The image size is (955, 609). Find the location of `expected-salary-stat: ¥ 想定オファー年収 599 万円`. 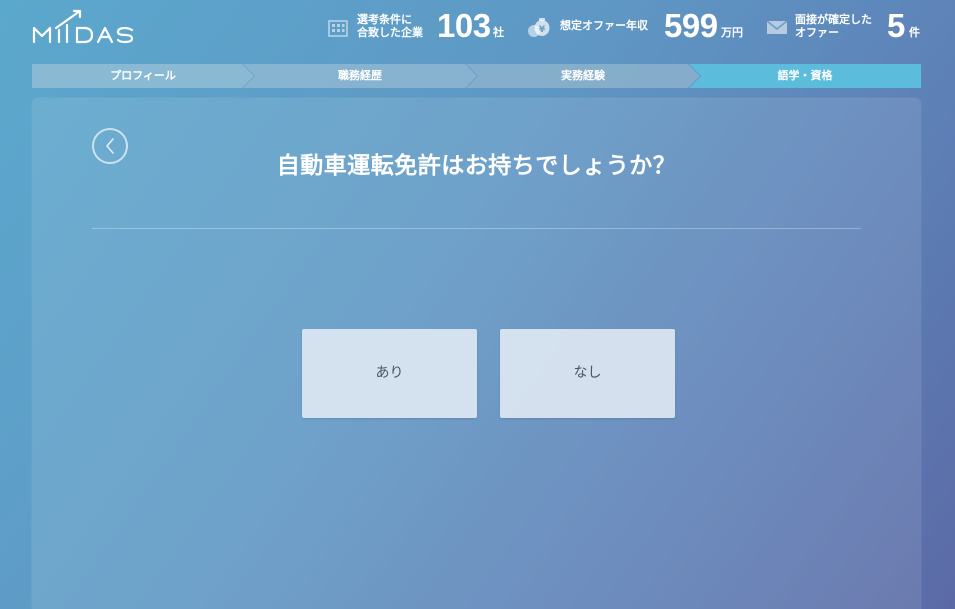

expected-salary-stat: ¥ 想定オファー年収 599 万円 is located at coordinates (638, 26).